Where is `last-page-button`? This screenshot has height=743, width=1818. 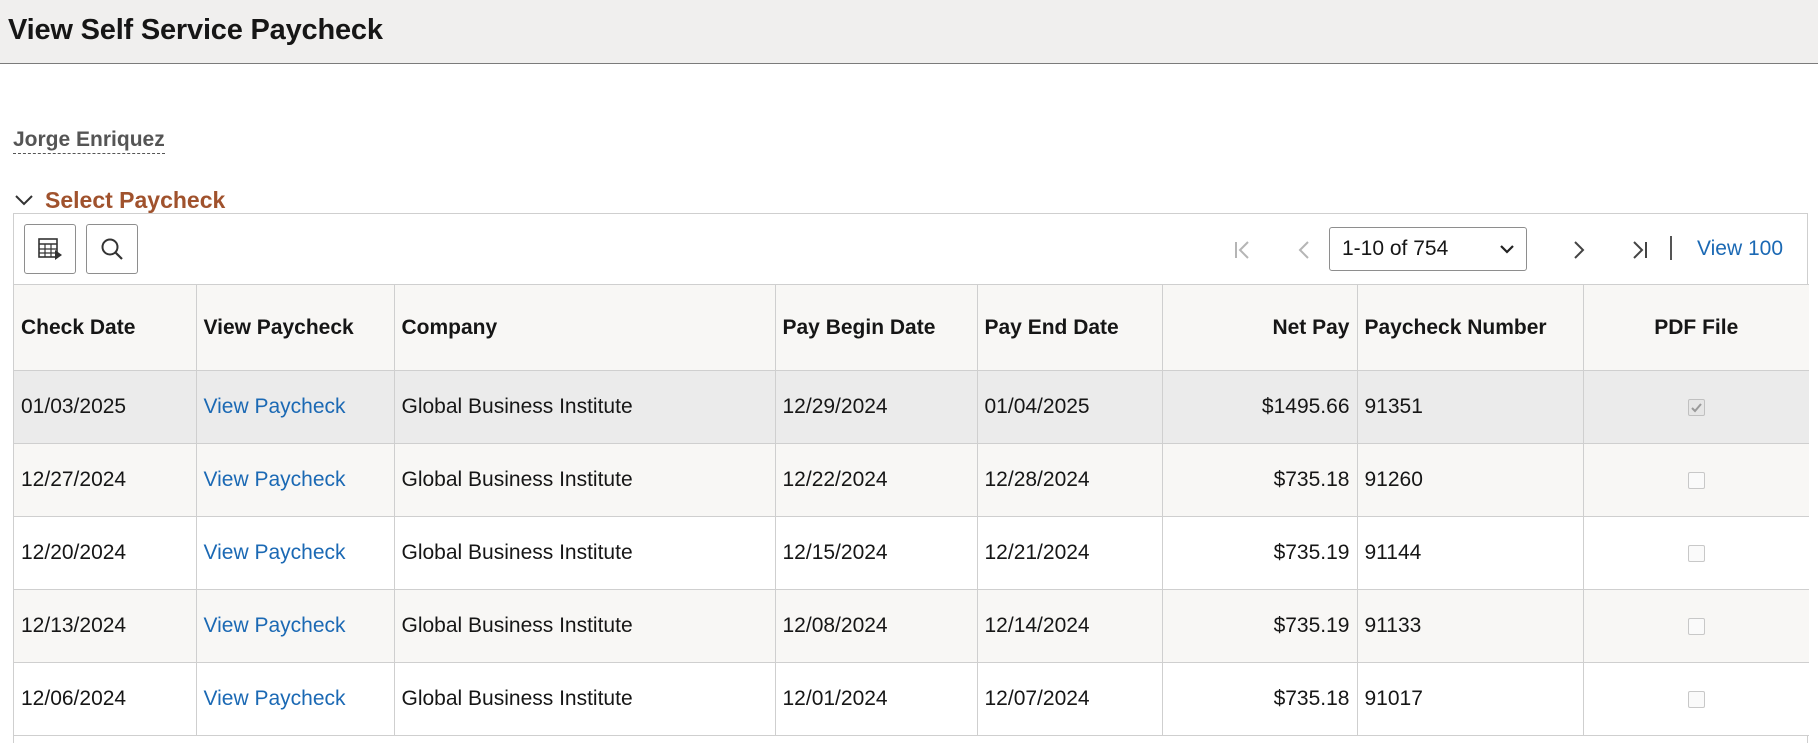
last-page-button is located at coordinates (1639, 250).